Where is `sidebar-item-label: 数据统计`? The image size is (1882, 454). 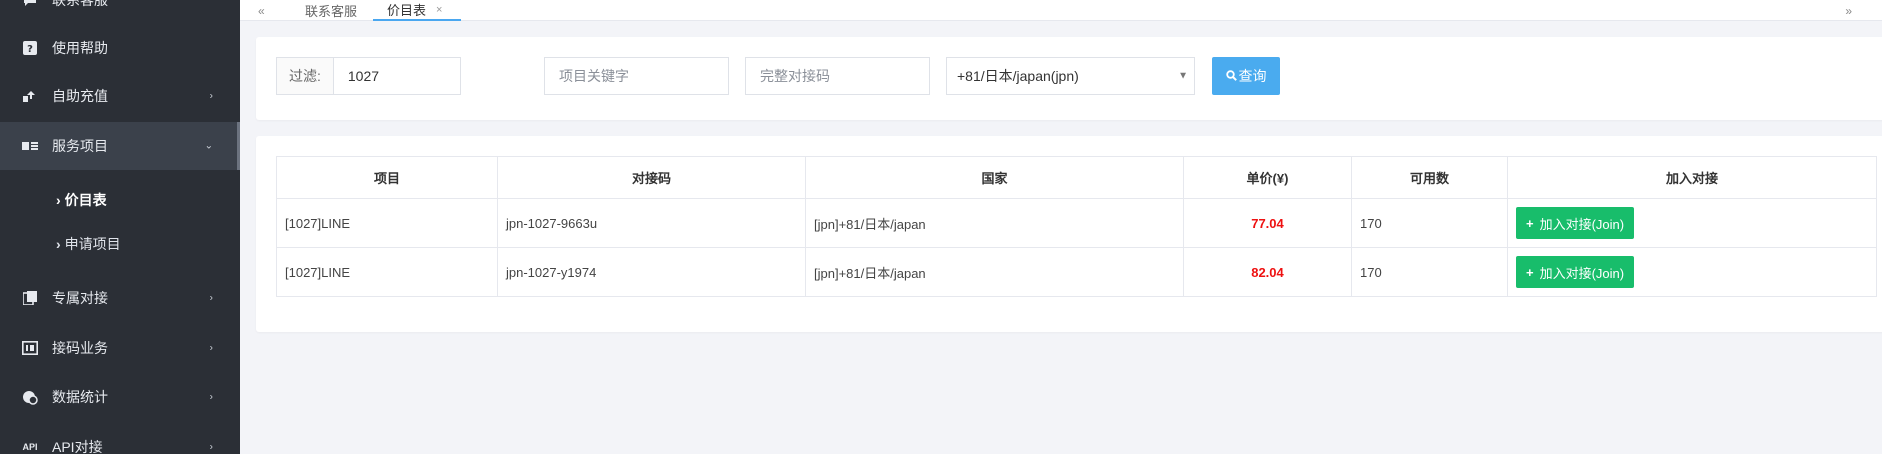
sidebar-item-label: 数据统计 is located at coordinates (80, 397).